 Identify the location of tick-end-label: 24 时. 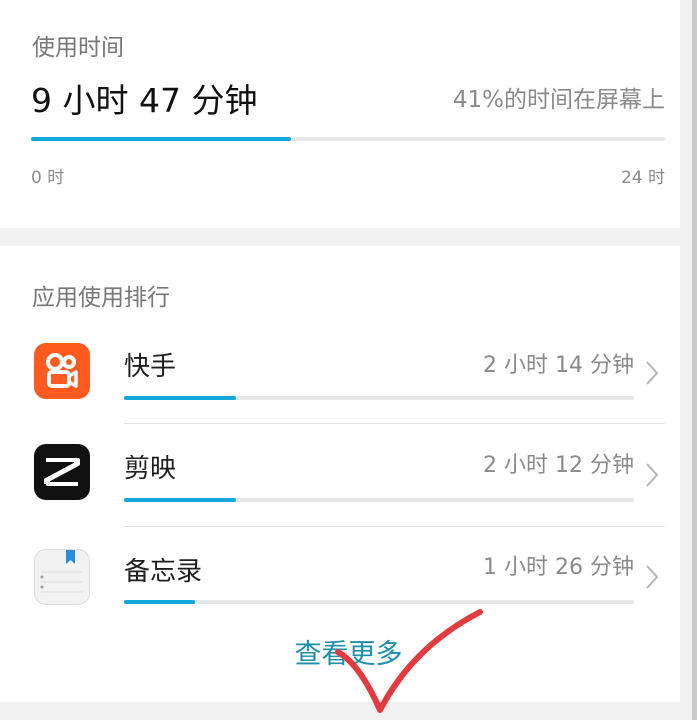
(642, 178).